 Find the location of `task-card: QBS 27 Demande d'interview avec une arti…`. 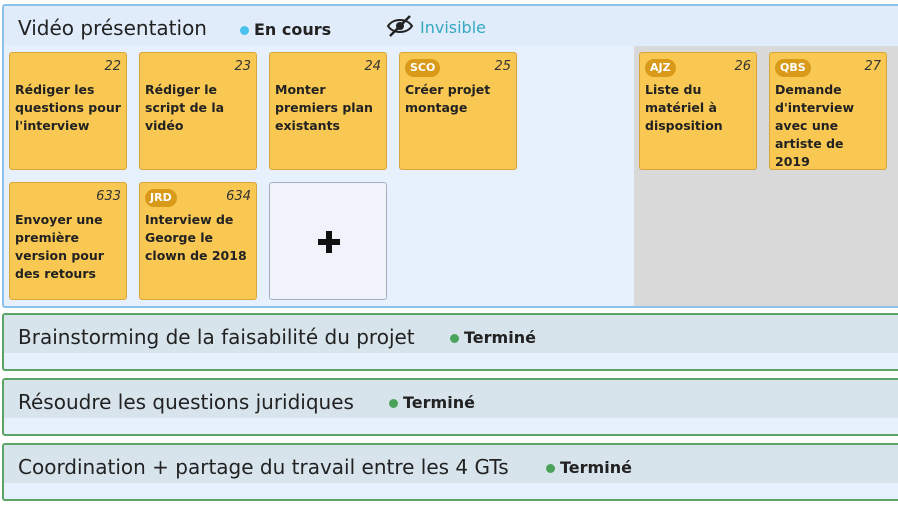

task-card: QBS 27 Demande d'interview avec une arti… is located at coordinates (828, 111).